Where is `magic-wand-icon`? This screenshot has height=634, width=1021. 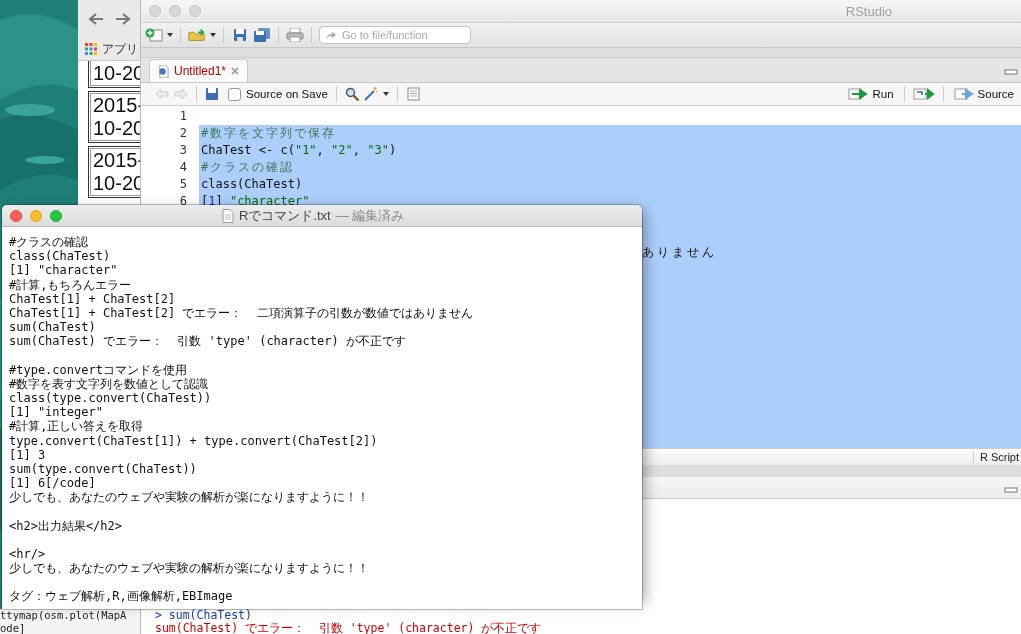
magic-wand-icon is located at coordinates (370, 94).